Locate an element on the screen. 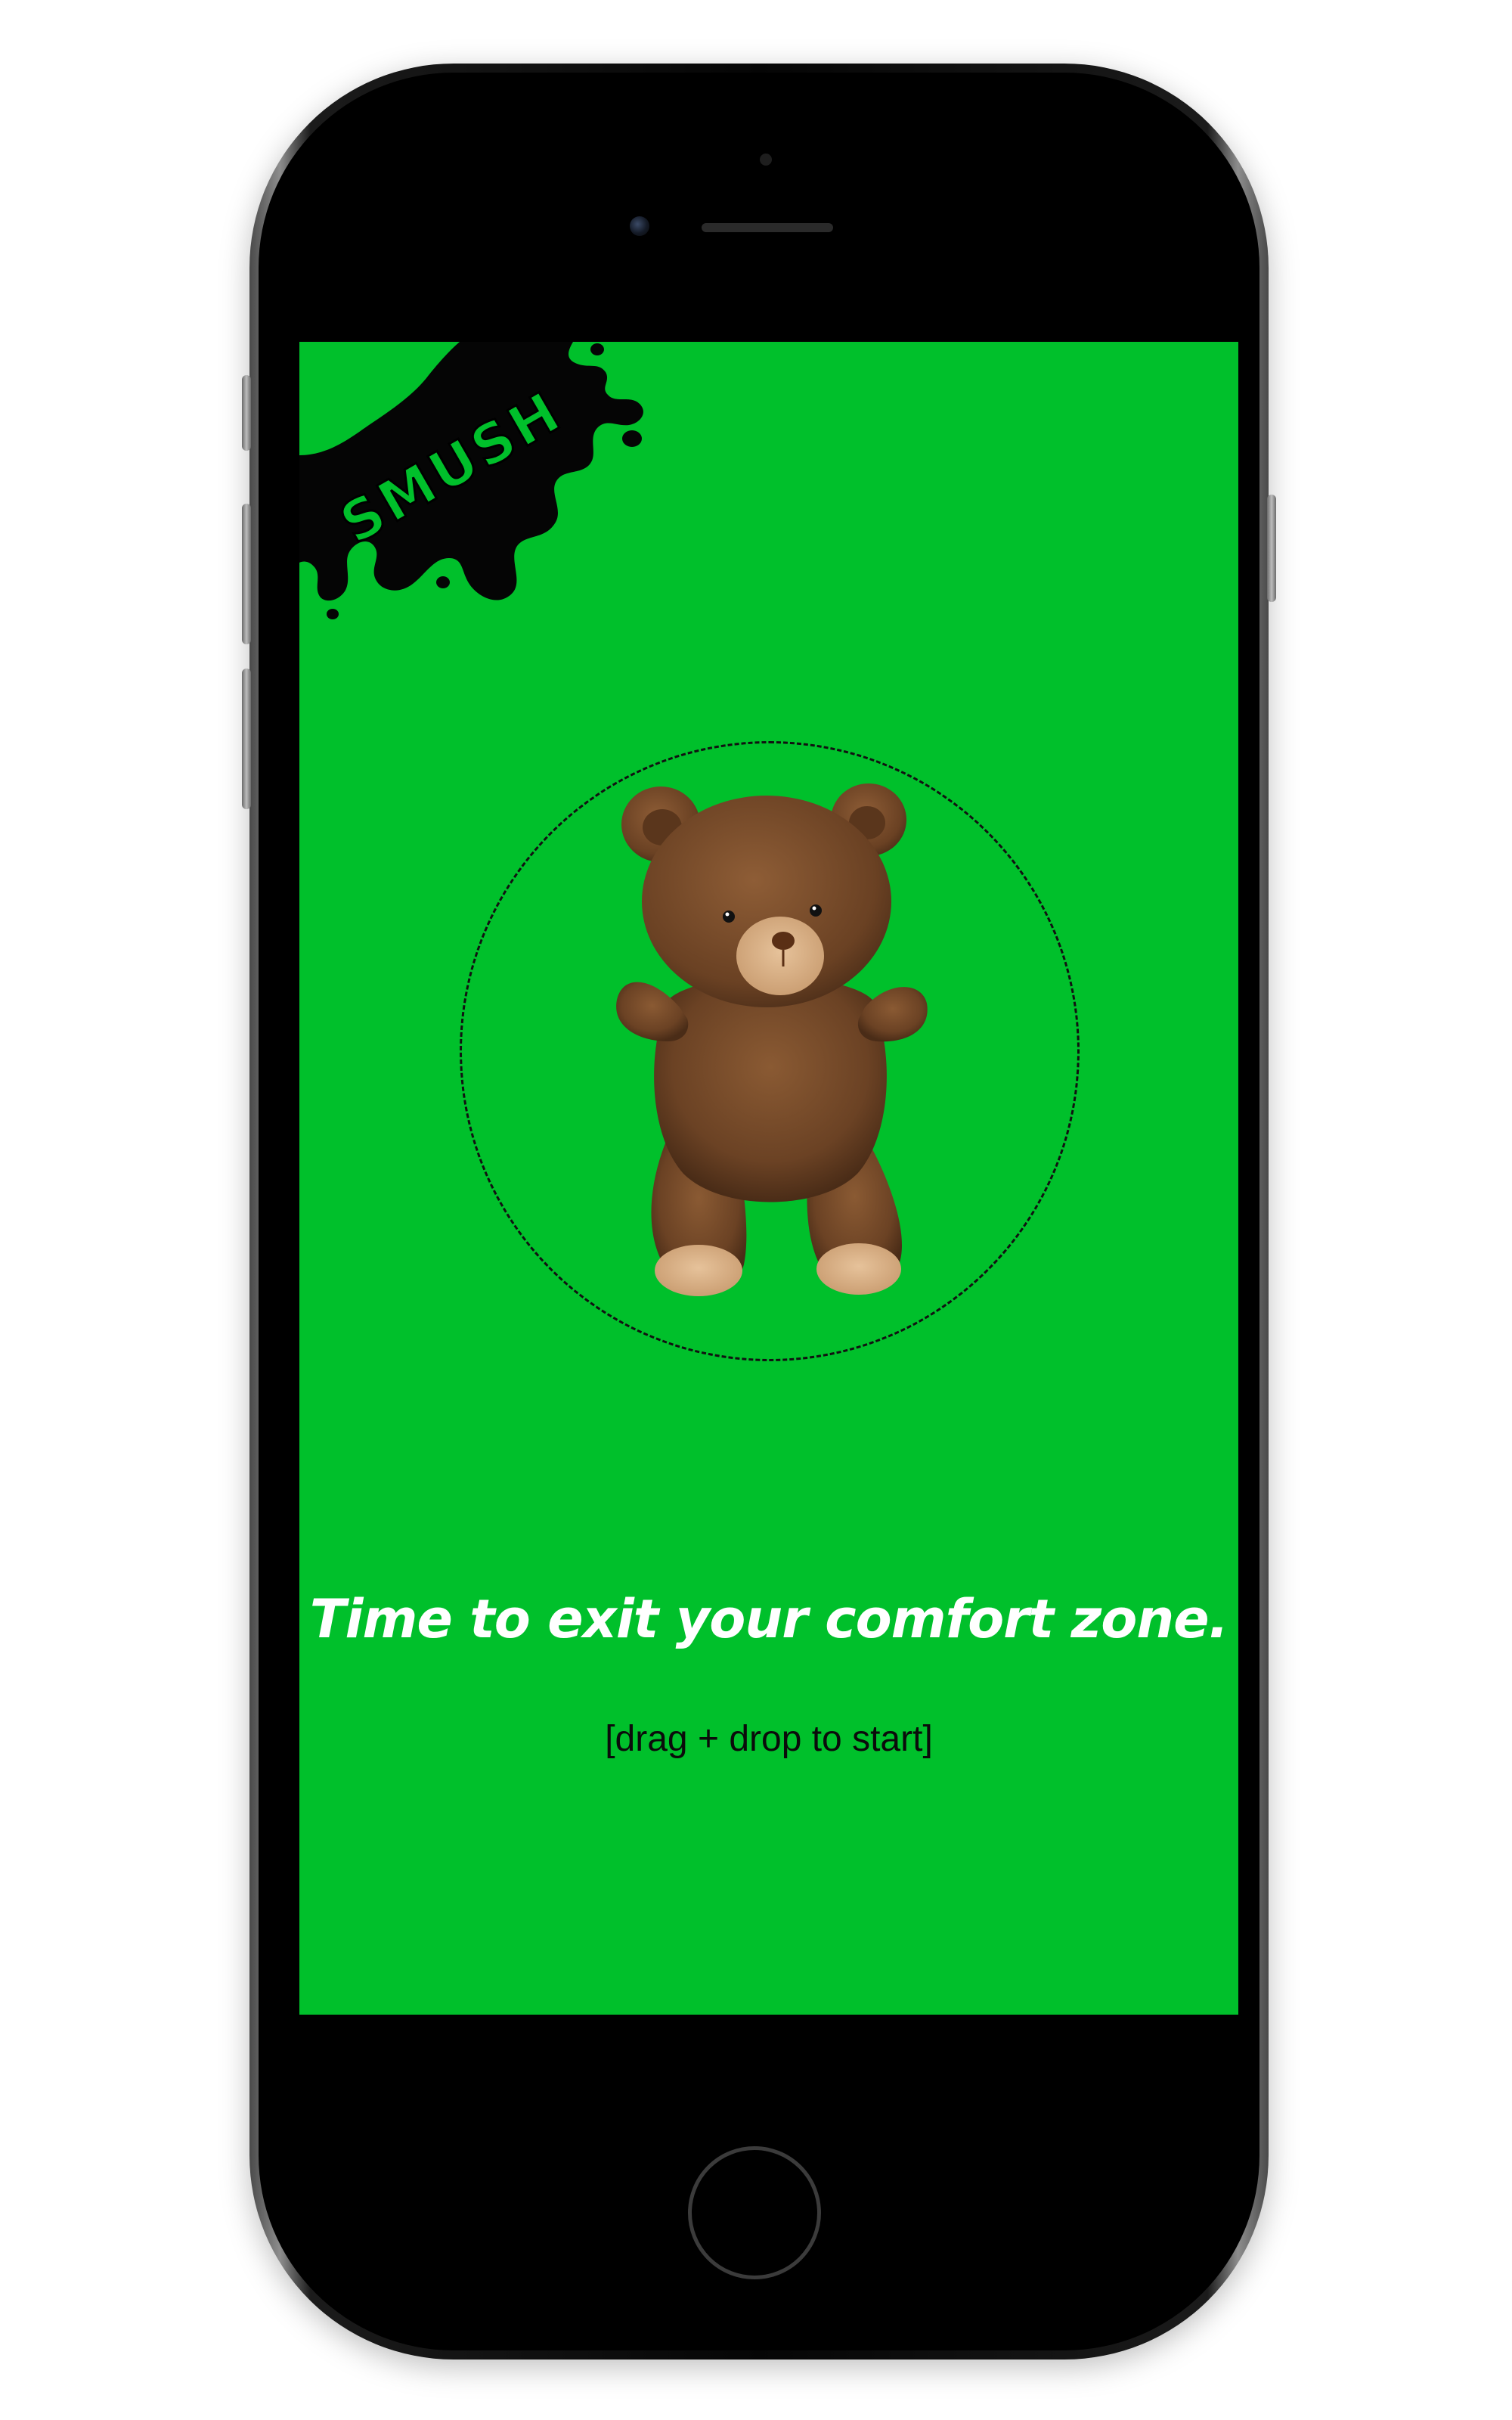 This screenshot has height=2420, width=1512. volume-up-button is located at coordinates (246, 574).